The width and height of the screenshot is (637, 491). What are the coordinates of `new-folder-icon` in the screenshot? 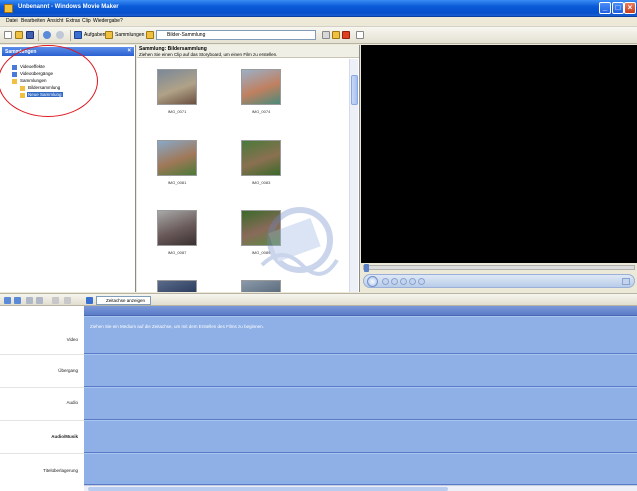 It's located at (336, 35).